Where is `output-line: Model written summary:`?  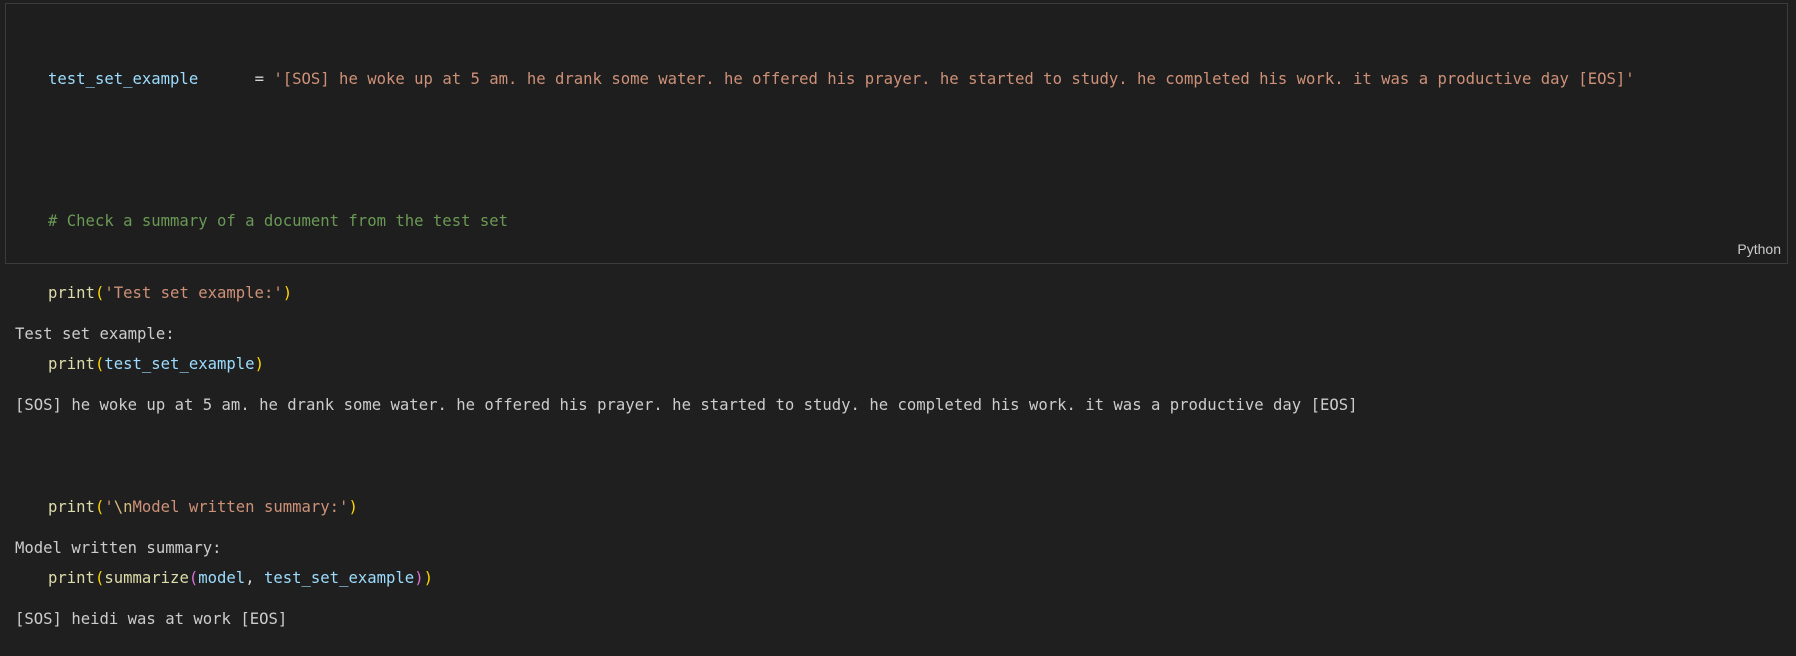 output-line: Model written summary: is located at coordinates (118, 547).